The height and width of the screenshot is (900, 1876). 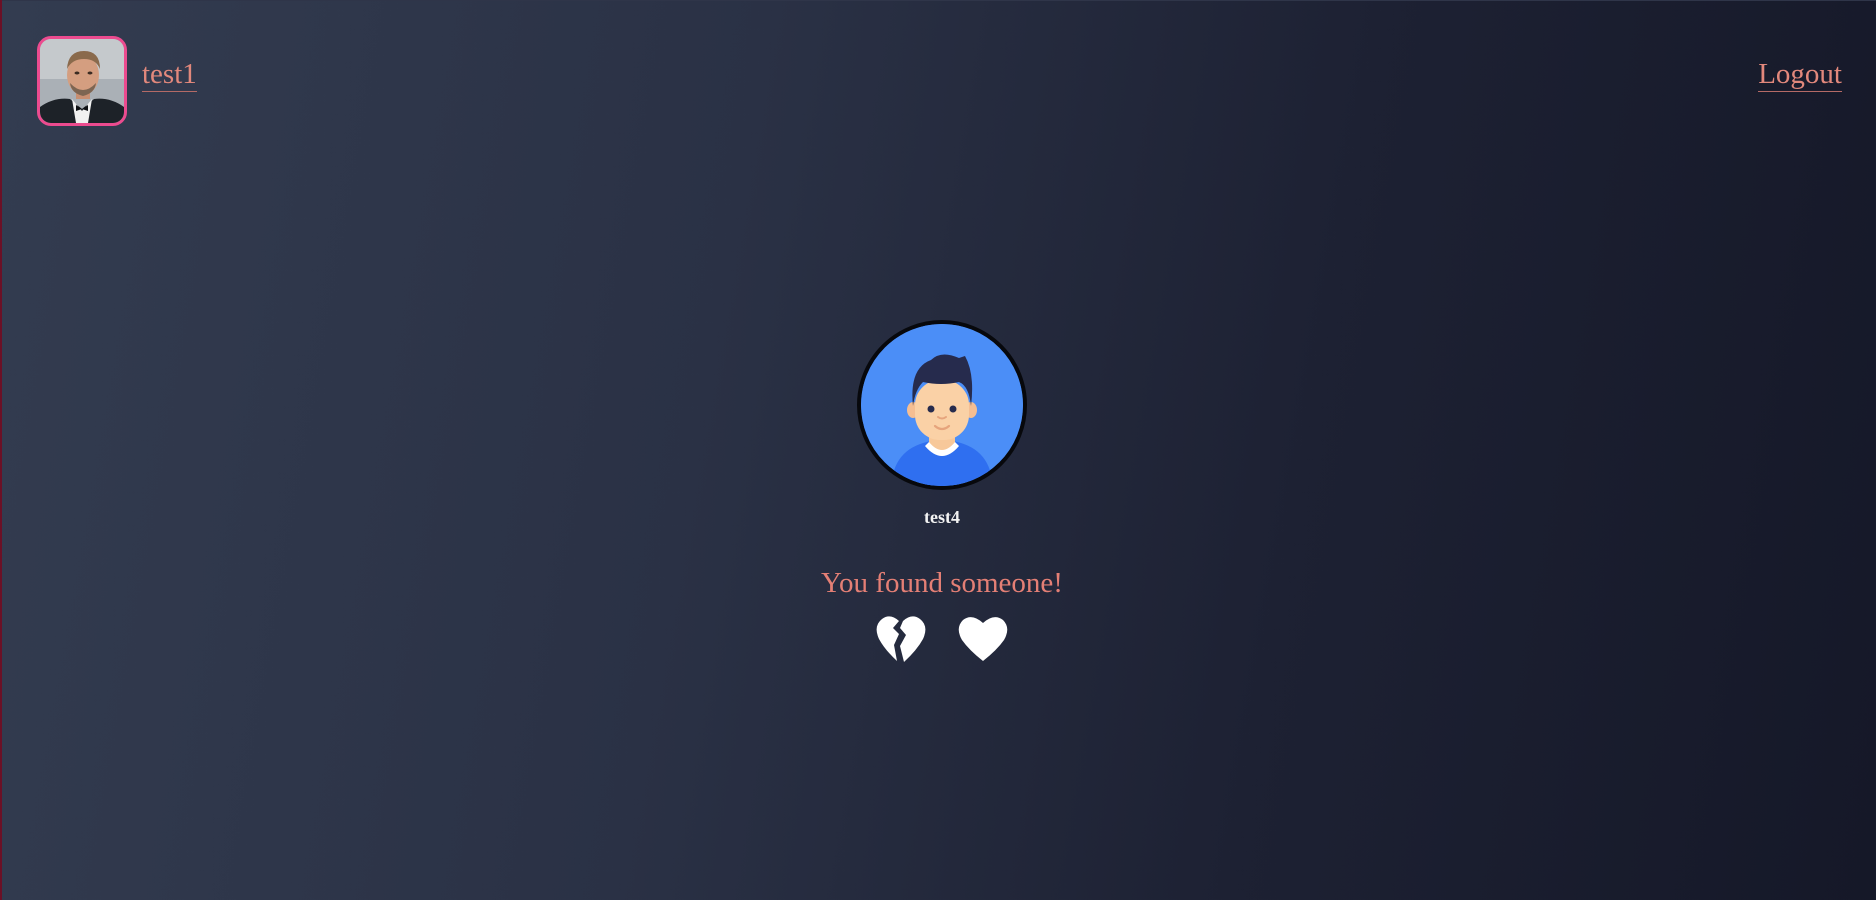 I want to click on heart-icon, so click(x=983, y=639).